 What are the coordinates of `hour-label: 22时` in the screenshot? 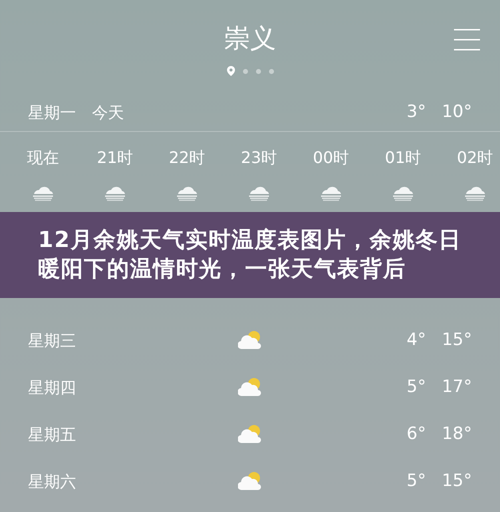 It's located at (187, 158).